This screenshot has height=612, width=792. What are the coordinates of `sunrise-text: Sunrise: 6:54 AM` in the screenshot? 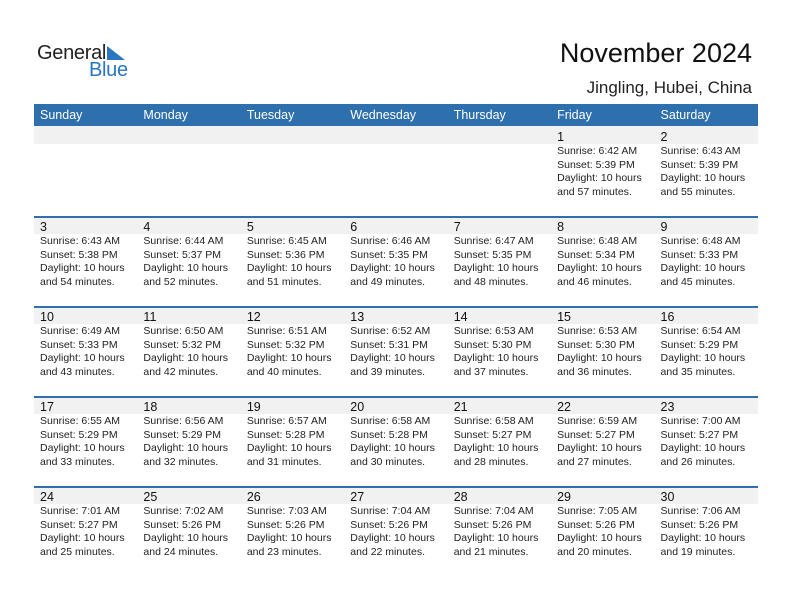 It's located at (700, 331).